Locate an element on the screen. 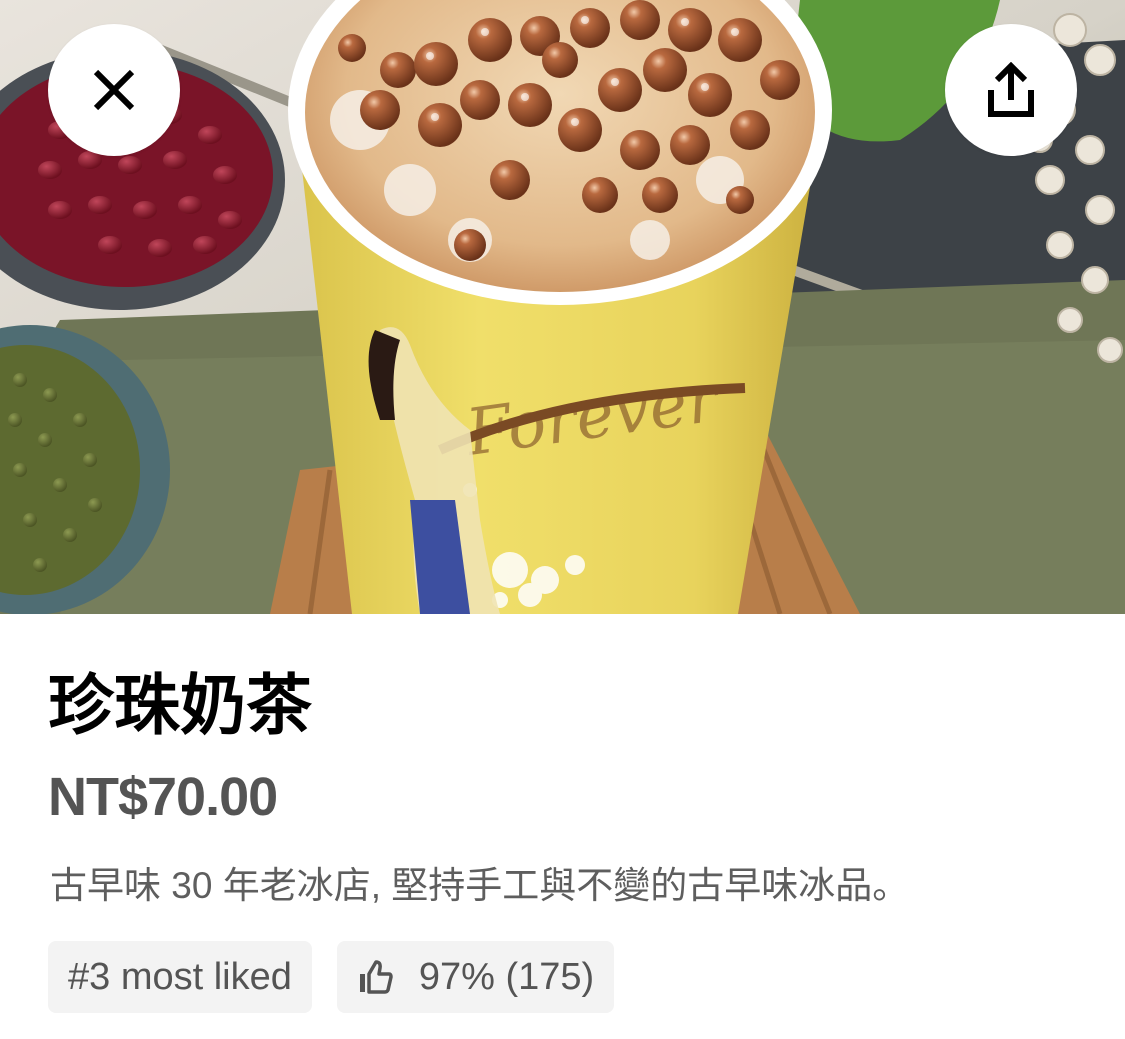 This screenshot has width=1125, height=1039. item-description: 古早味 30 年老冰店, 堅持手工與不變的古早味冰品。 is located at coordinates (480, 885).